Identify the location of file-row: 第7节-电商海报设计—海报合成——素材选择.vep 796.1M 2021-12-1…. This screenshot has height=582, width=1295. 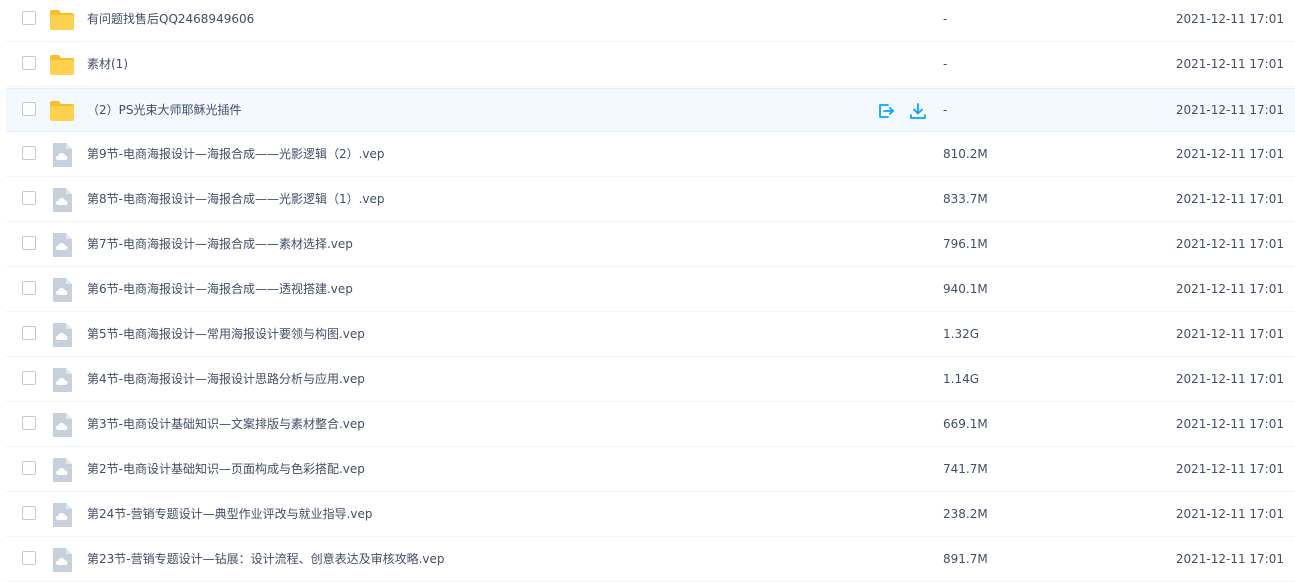
(650, 245).